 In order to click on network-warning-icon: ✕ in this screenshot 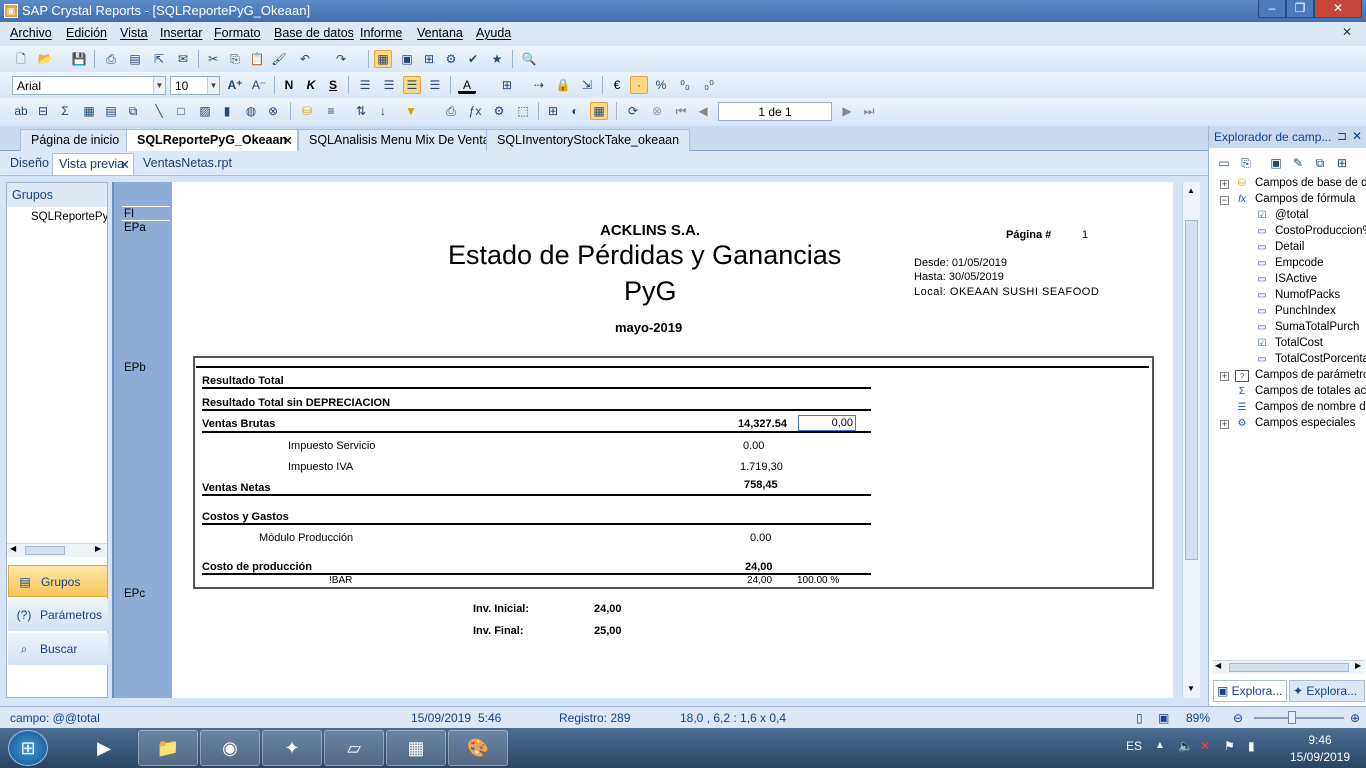, I will do `click(1205, 746)`.